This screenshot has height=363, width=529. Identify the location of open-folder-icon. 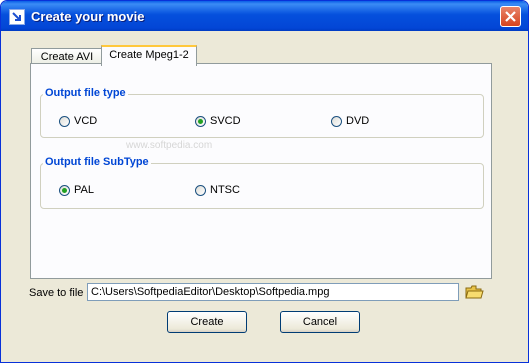
(474, 292).